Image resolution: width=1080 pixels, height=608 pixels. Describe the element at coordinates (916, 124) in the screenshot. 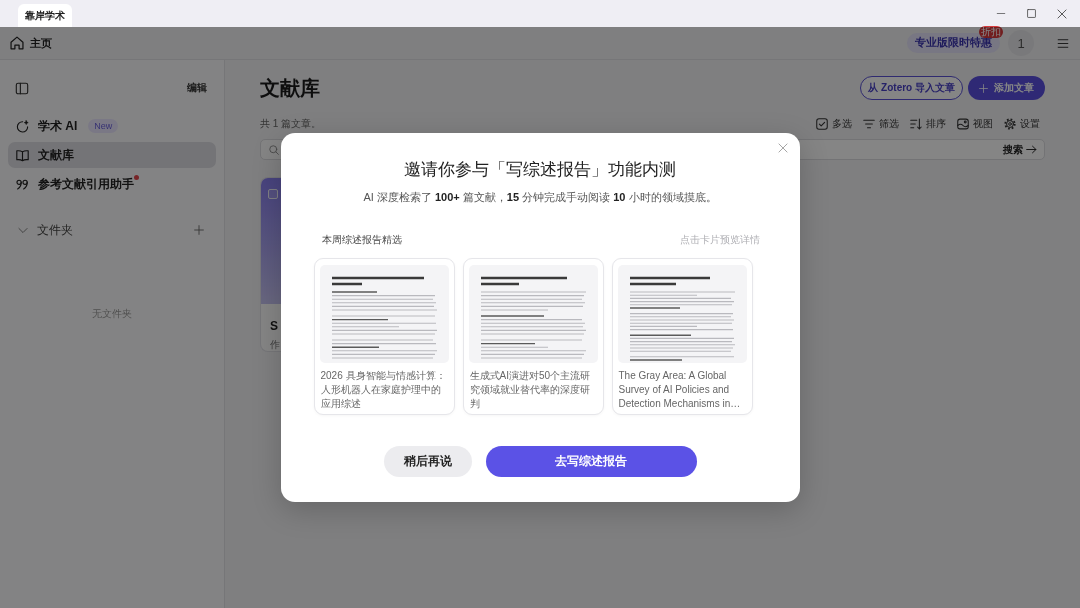

I see `sort-icon` at that location.